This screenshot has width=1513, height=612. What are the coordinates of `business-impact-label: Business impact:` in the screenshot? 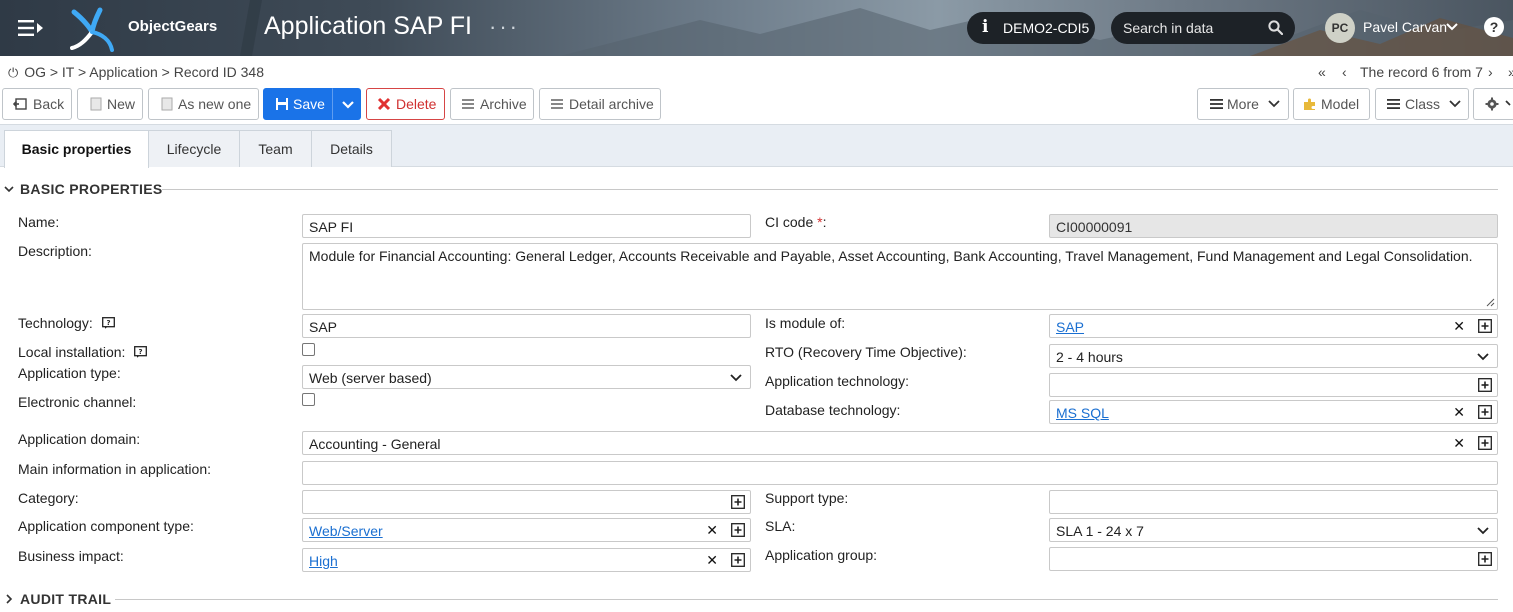 It's located at (71, 556).